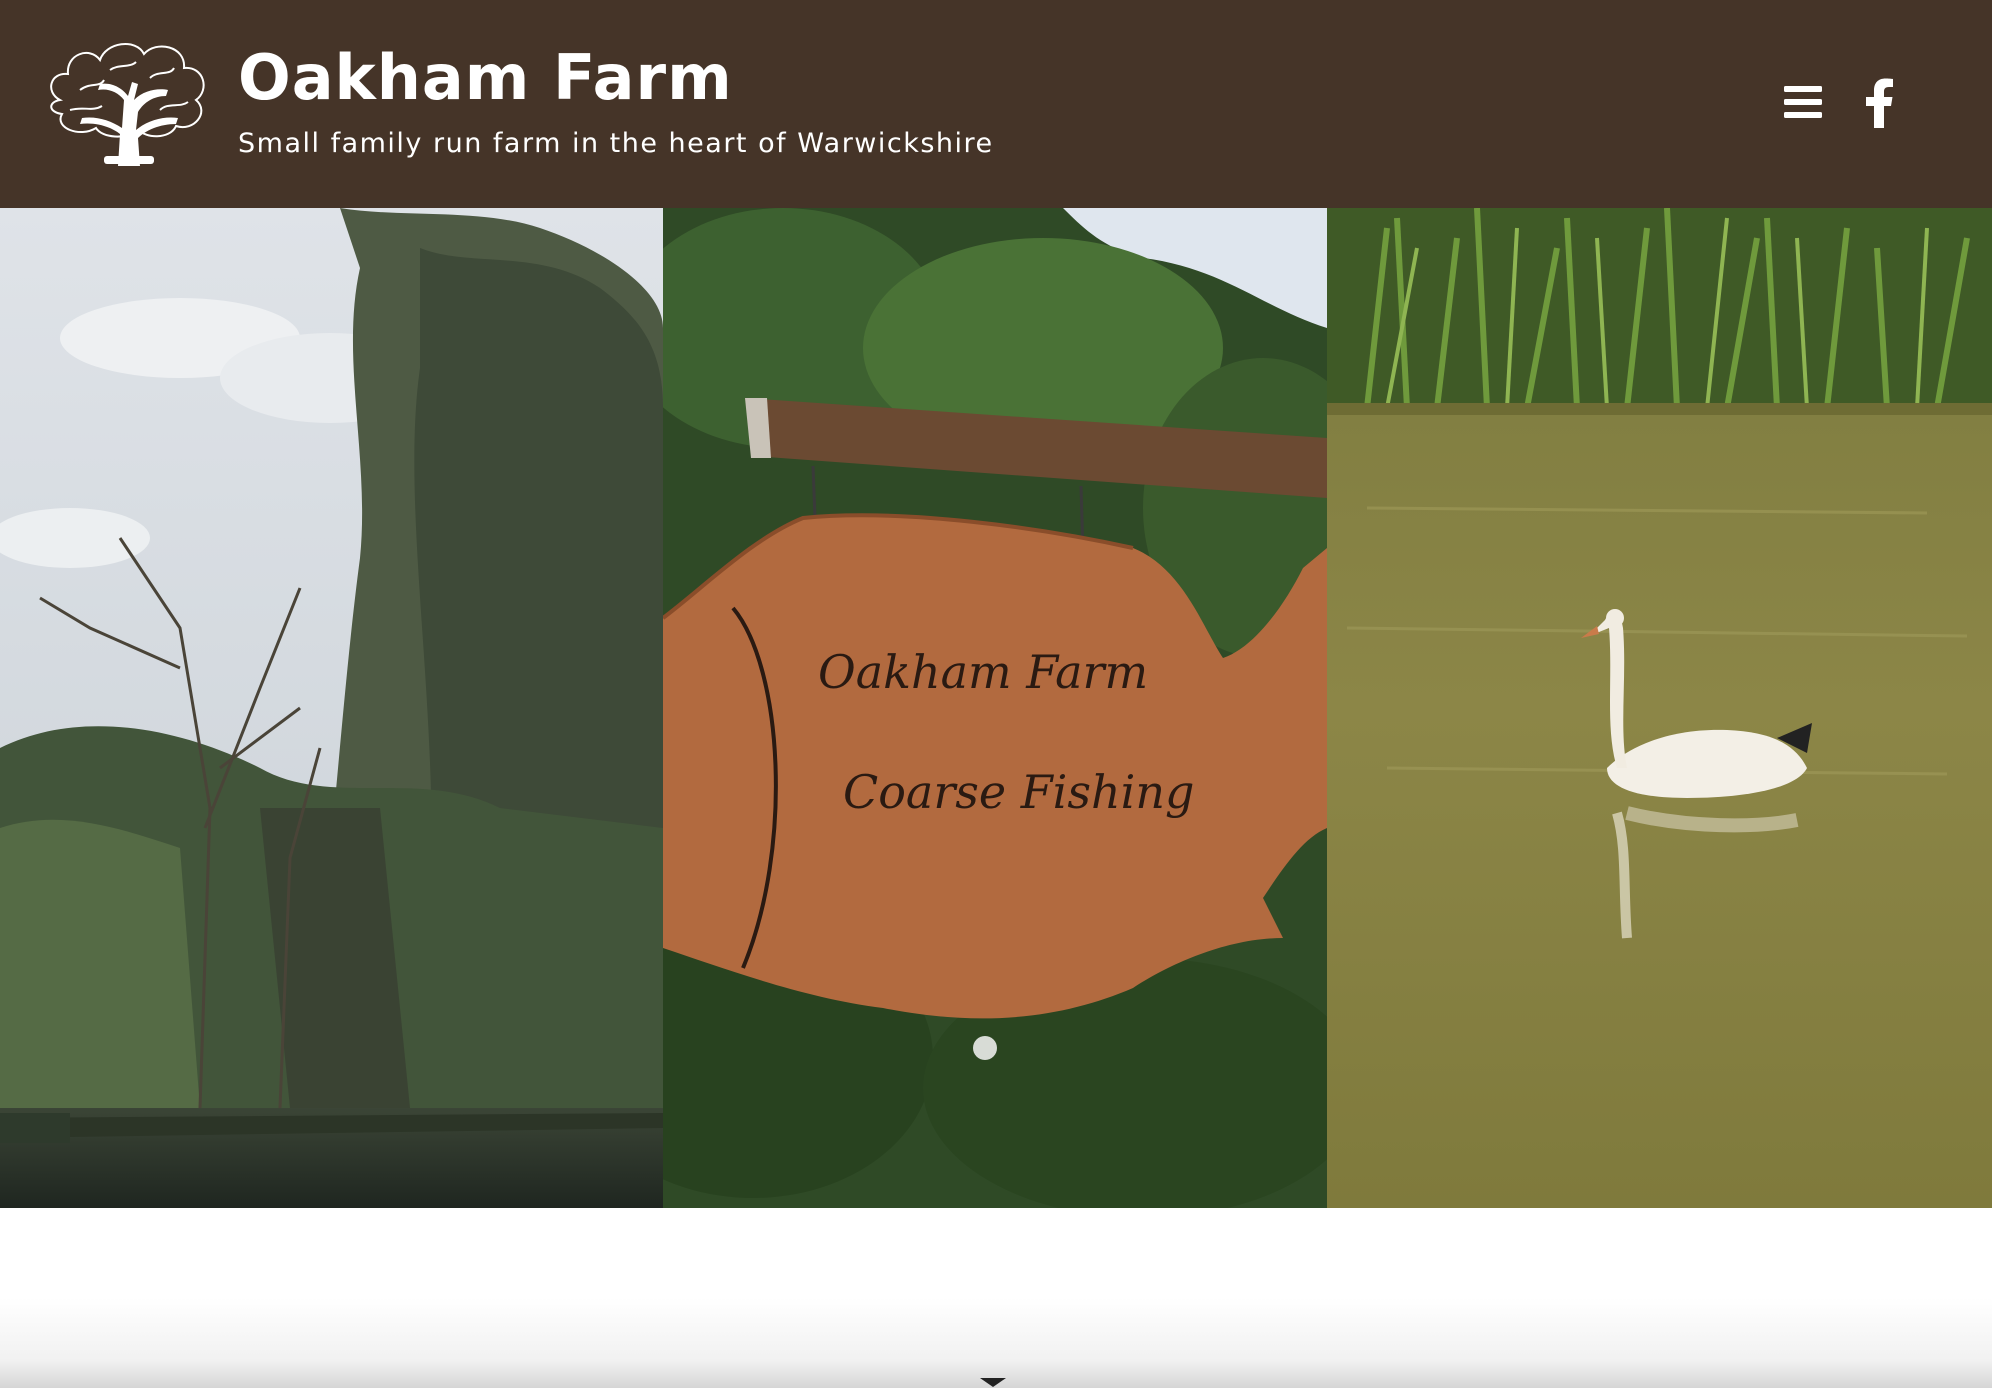 The height and width of the screenshot is (1388, 1992). What do you see at coordinates (996, 1298) in the screenshot?
I see `page-bottom` at bounding box center [996, 1298].